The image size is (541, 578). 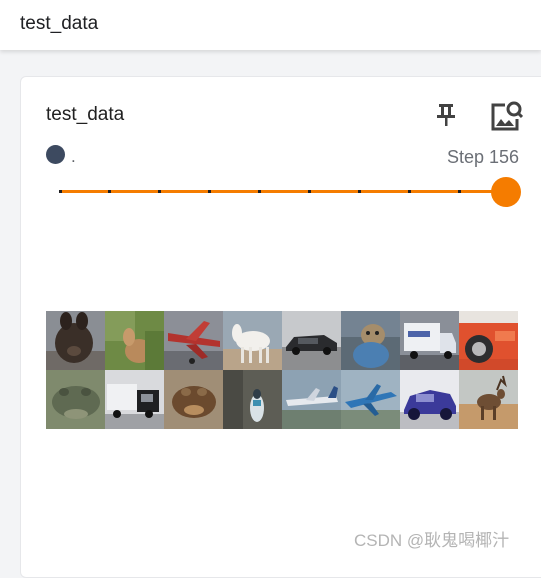 I want to click on image-search-icon, so click(x=506, y=116).